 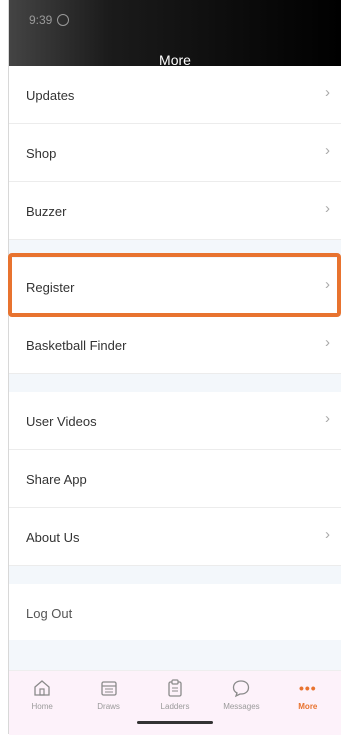 What do you see at coordinates (53, 537) in the screenshot?
I see `menu-item-label: About Us` at bounding box center [53, 537].